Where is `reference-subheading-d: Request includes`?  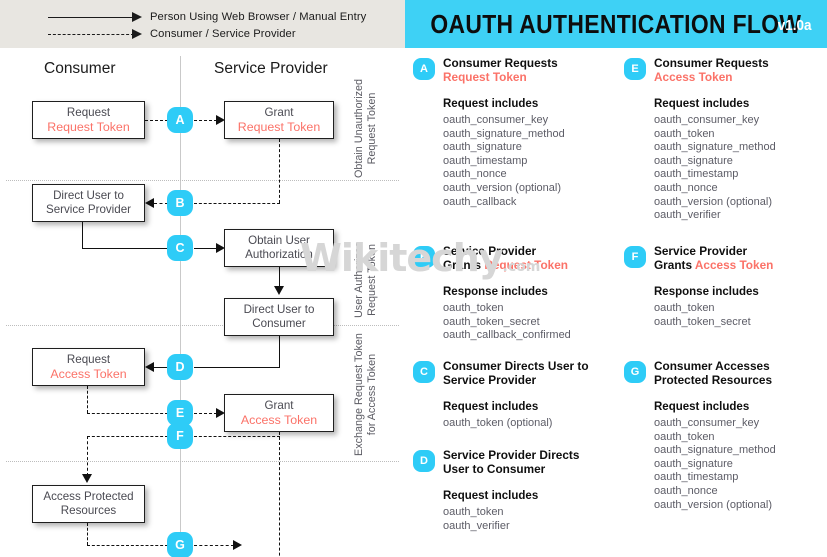
reference-subheading-d: Request includes is located at coordinates (491, 496).